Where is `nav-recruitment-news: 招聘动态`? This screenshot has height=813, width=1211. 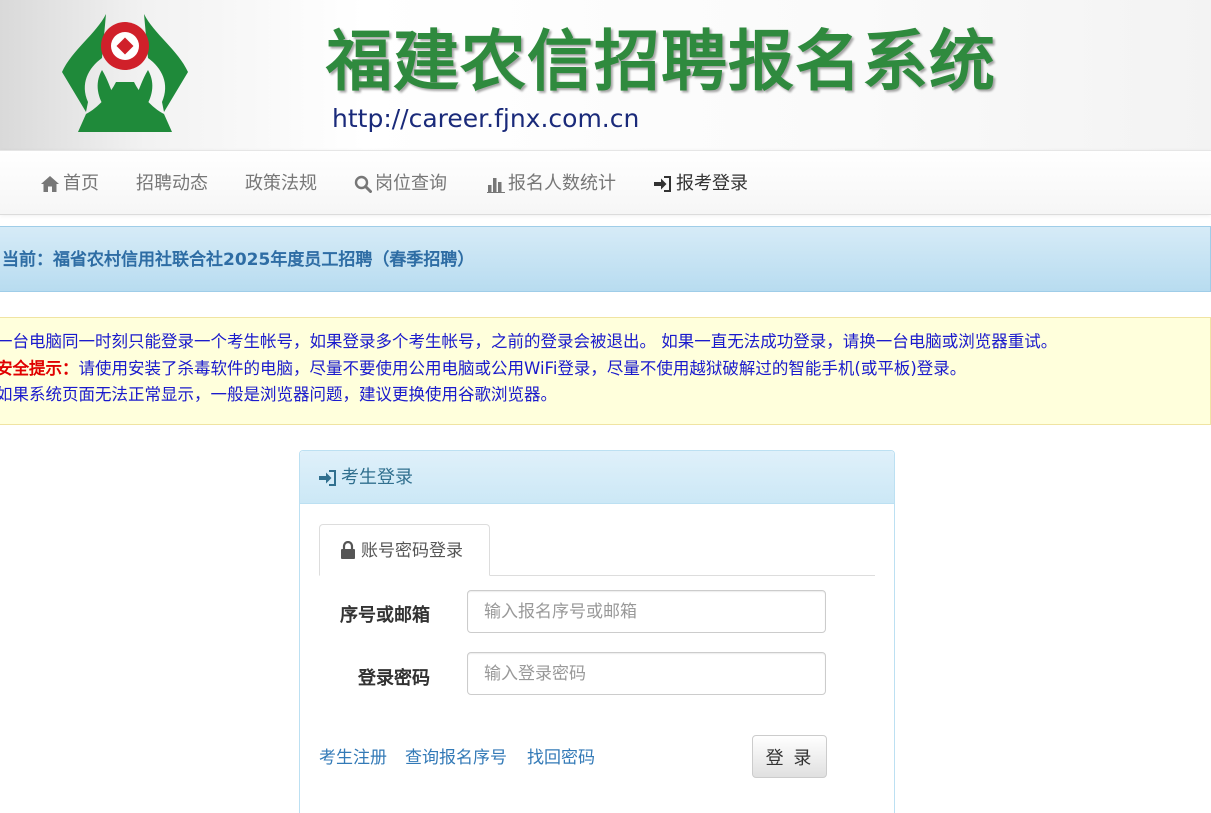
nav-recruitment-news: 招聘动态 is located at coordinates (172, 183).